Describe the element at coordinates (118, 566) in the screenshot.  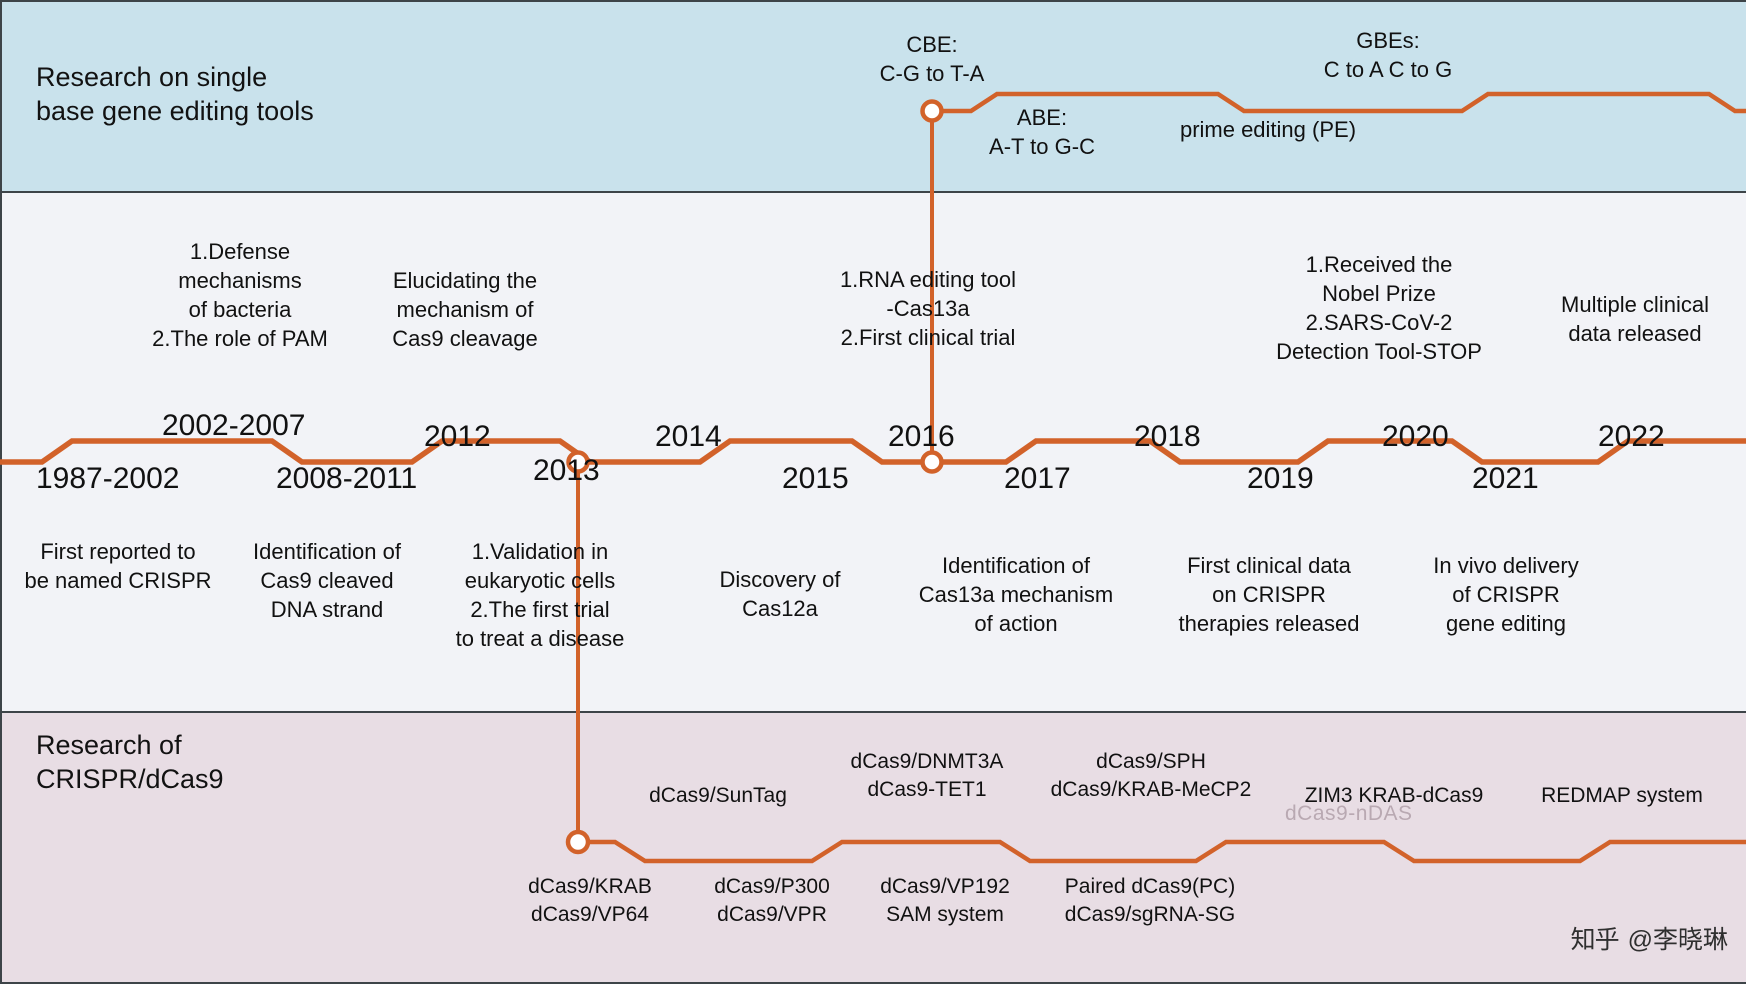
I see `event-below-1987-2002: First reported to be named CRISPR` at that location.